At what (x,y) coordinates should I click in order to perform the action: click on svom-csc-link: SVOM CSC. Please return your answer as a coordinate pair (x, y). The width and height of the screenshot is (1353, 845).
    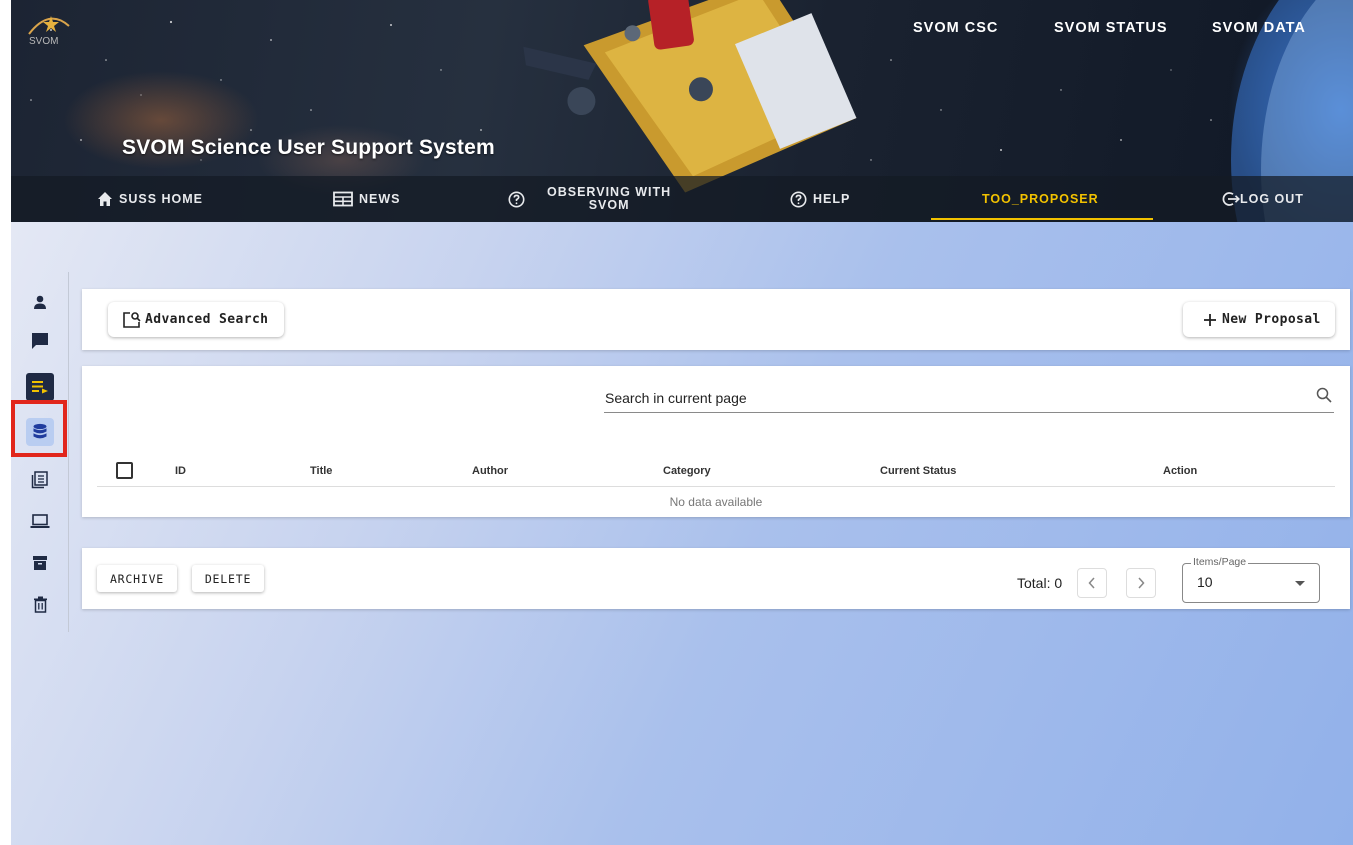
    Looking at the image, I should click on (955, 28).